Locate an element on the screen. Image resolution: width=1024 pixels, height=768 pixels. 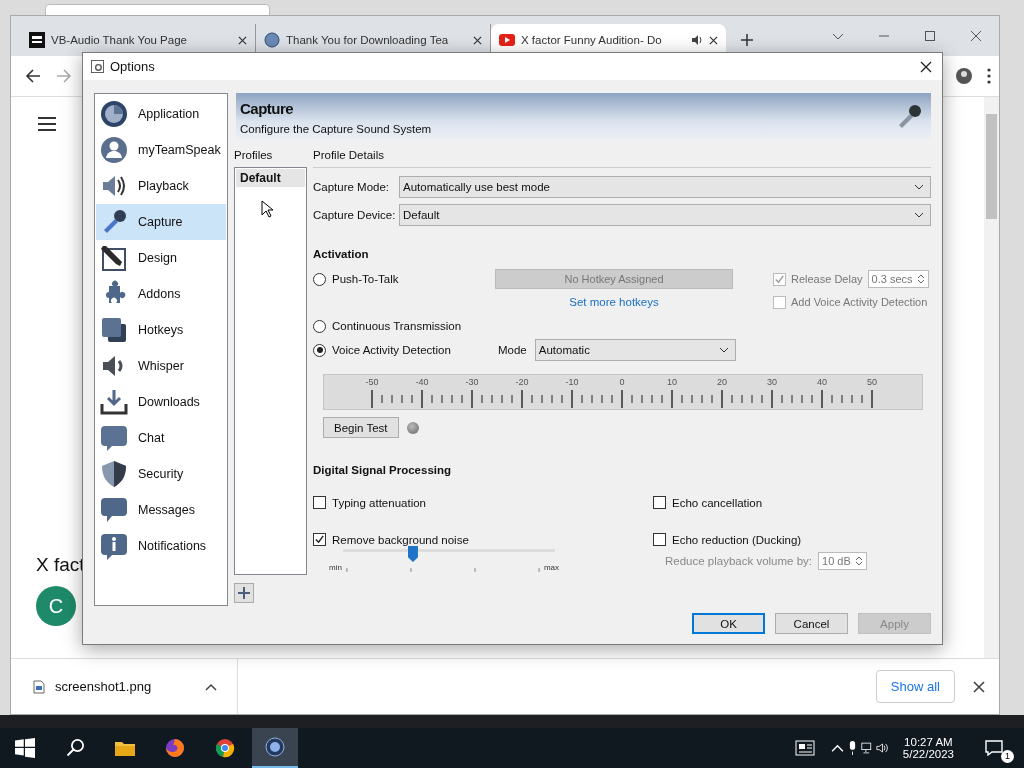
dropdown: Automatic is located at coordinates (635, 350).